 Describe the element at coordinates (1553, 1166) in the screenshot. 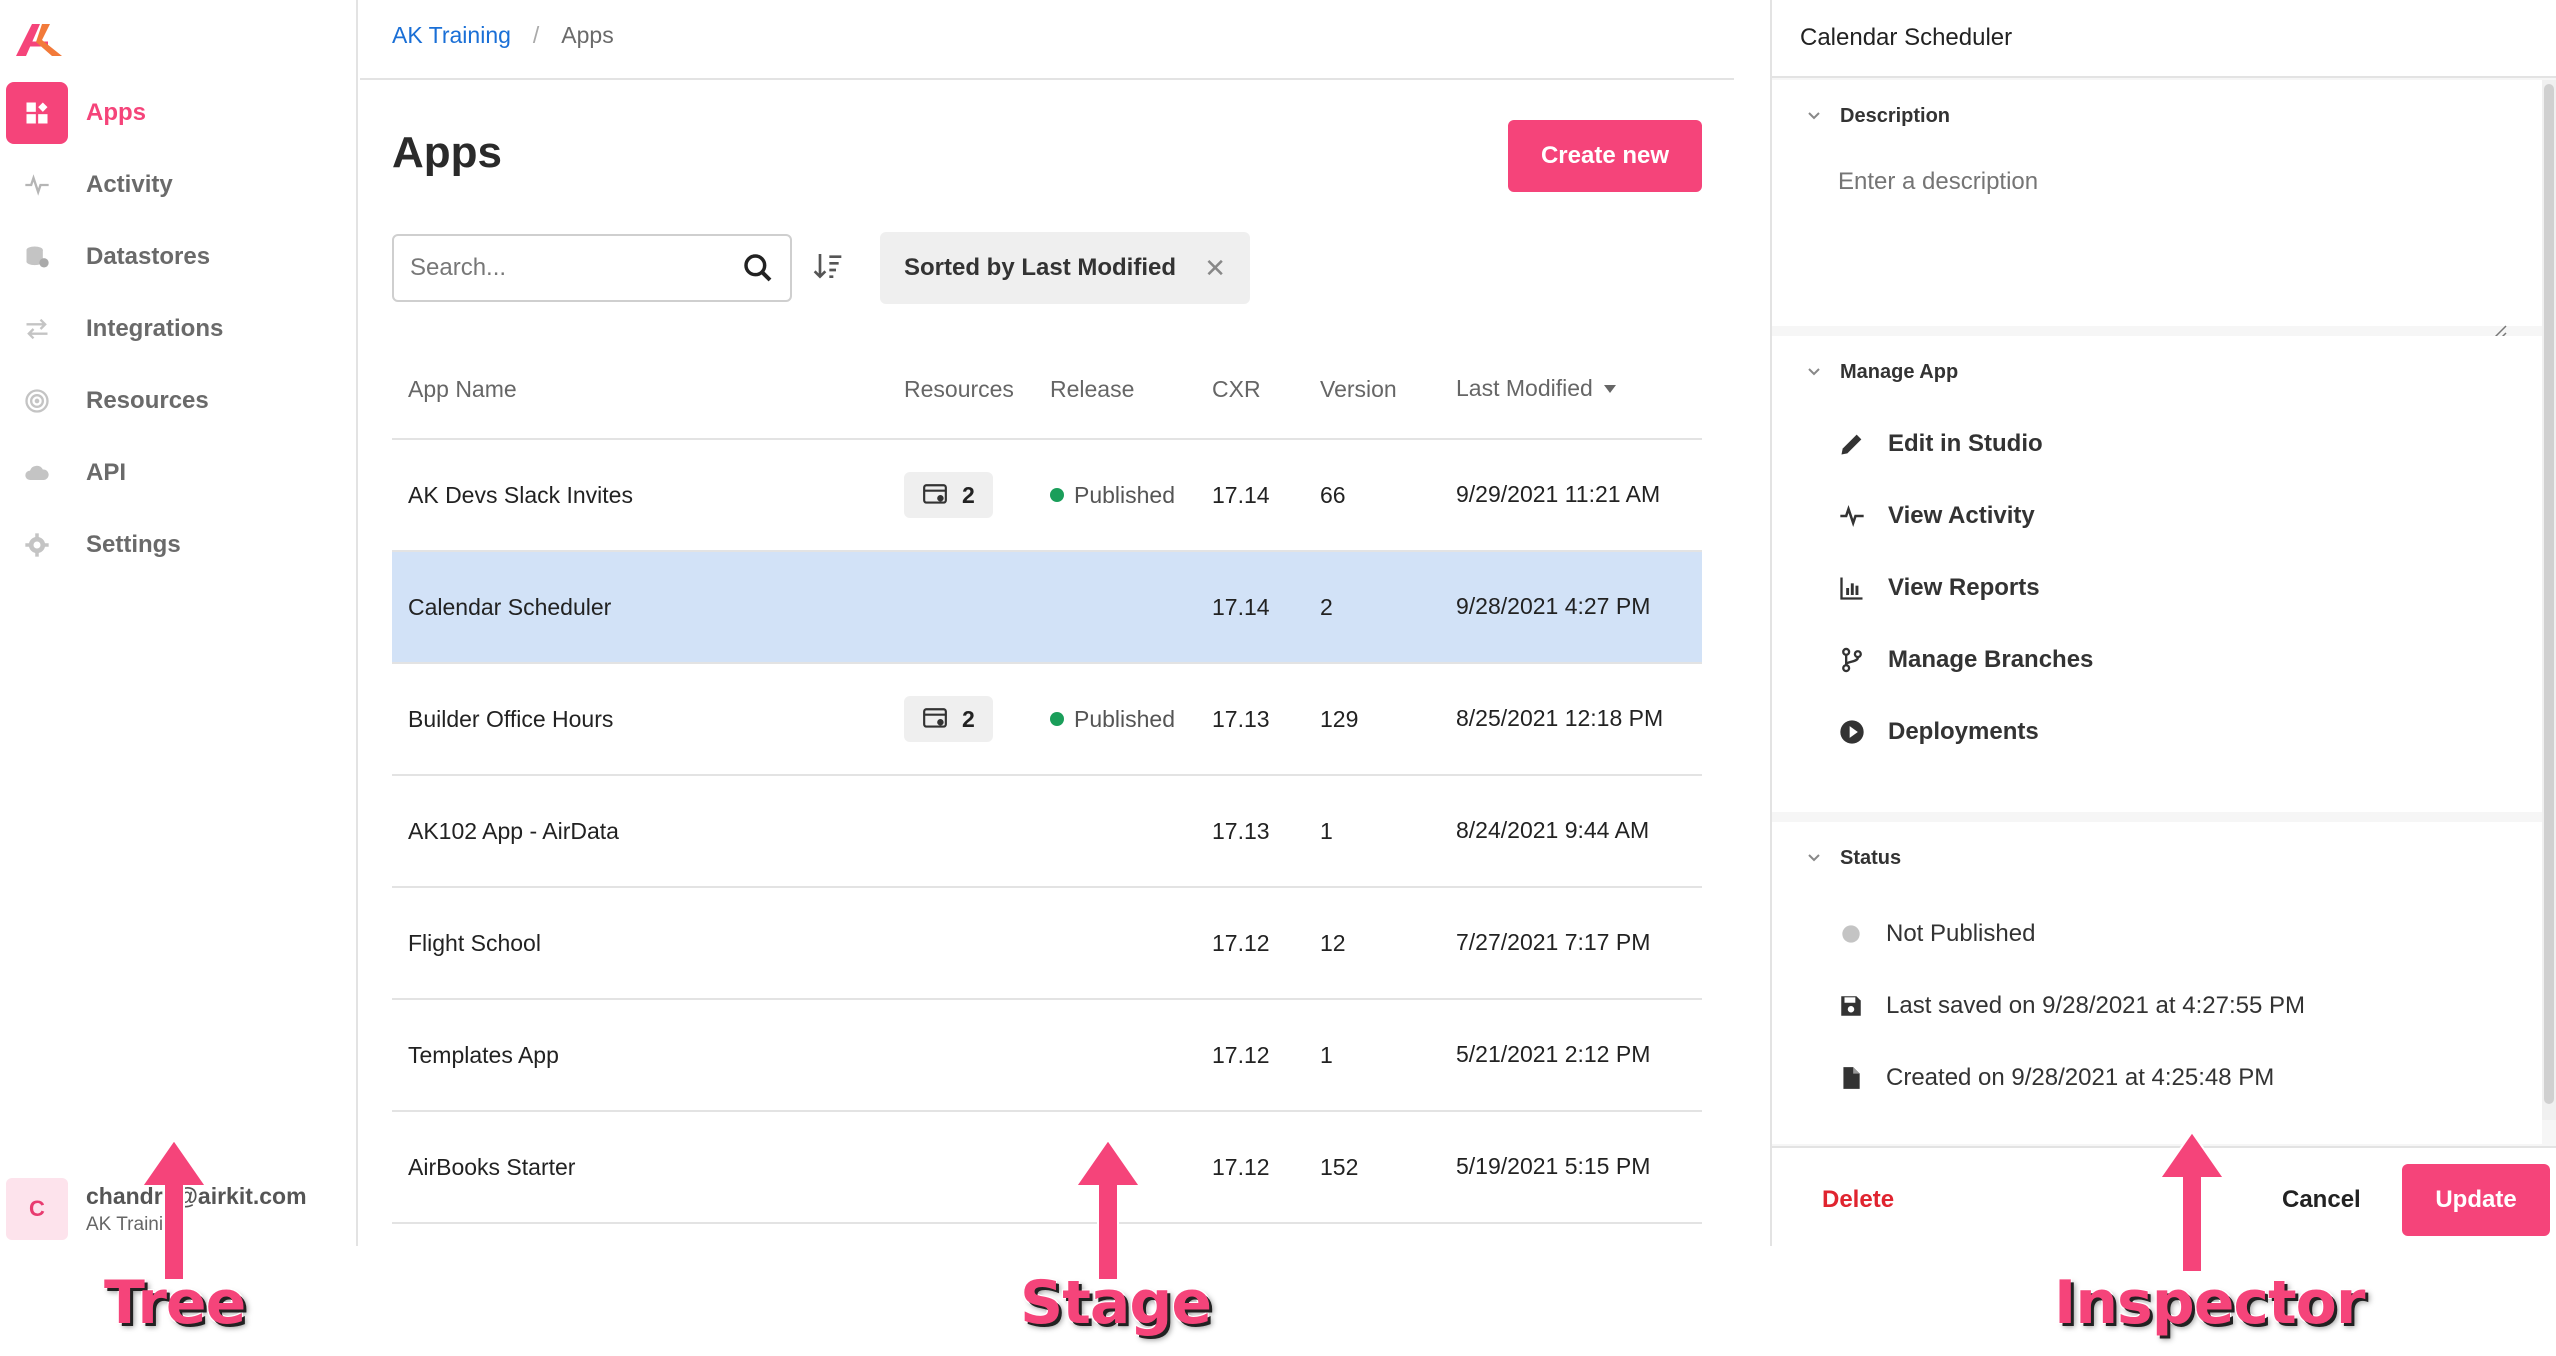

I see `last-modified-cell: 5/19/2021 5:15 PM` at that location.